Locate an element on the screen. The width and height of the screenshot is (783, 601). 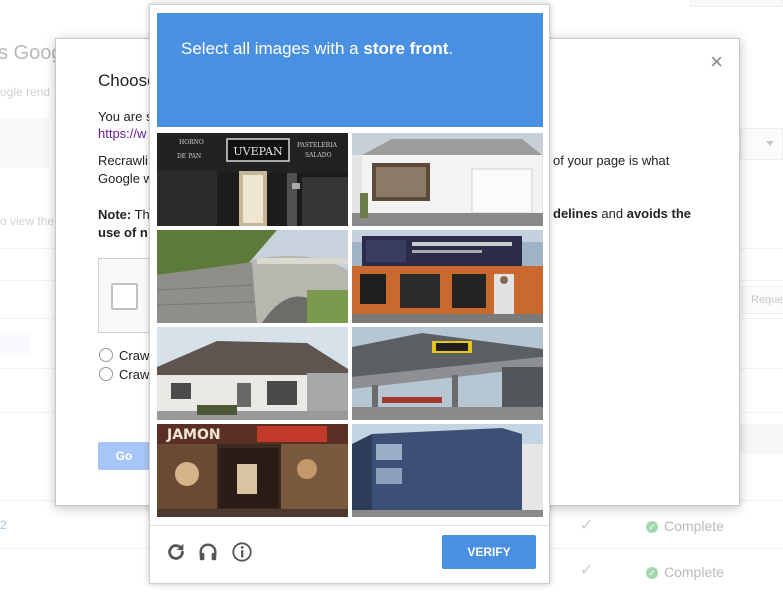
dialog-url-link: https://w is located at coordinates (122, 133).